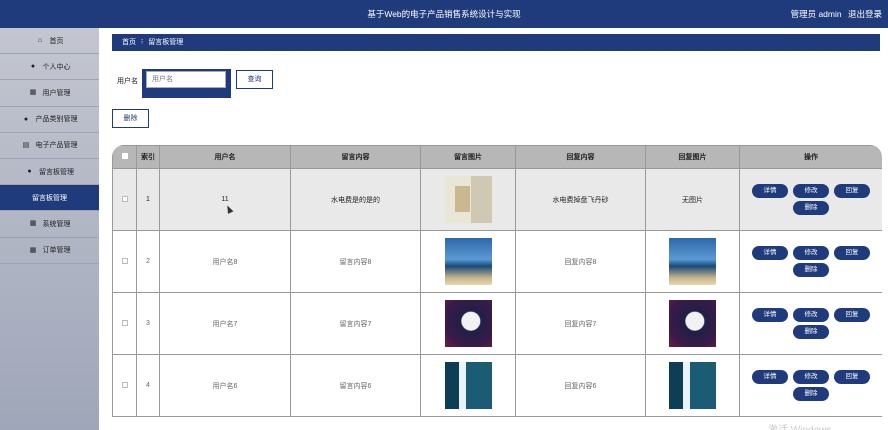 This screenshot has height=430, width=888. I want to click on cell-reply-content: 回复内容6, so click(580, 385).